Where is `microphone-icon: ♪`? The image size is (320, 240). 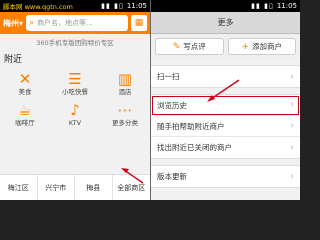 microphone-icon: ♪ is located at coordinates (75, 110).